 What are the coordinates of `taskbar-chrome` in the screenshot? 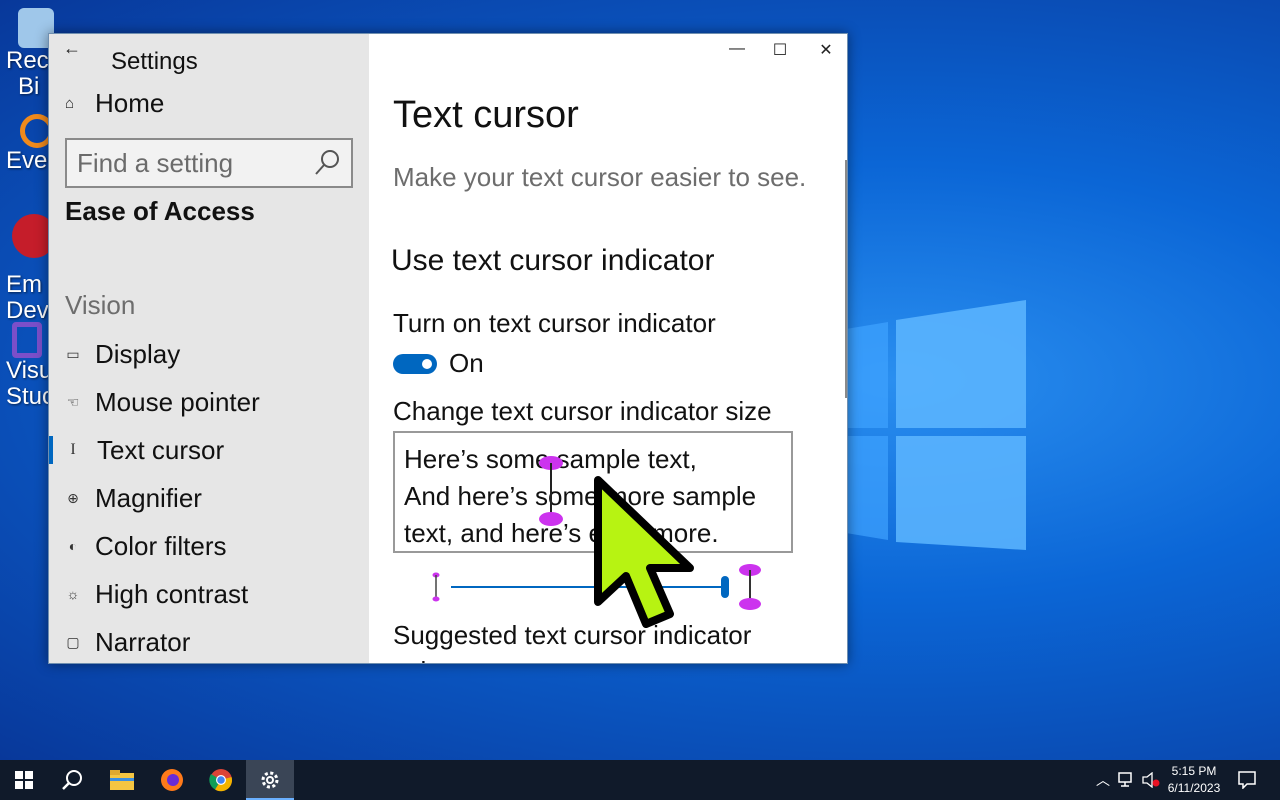 It's located at (221, 780).